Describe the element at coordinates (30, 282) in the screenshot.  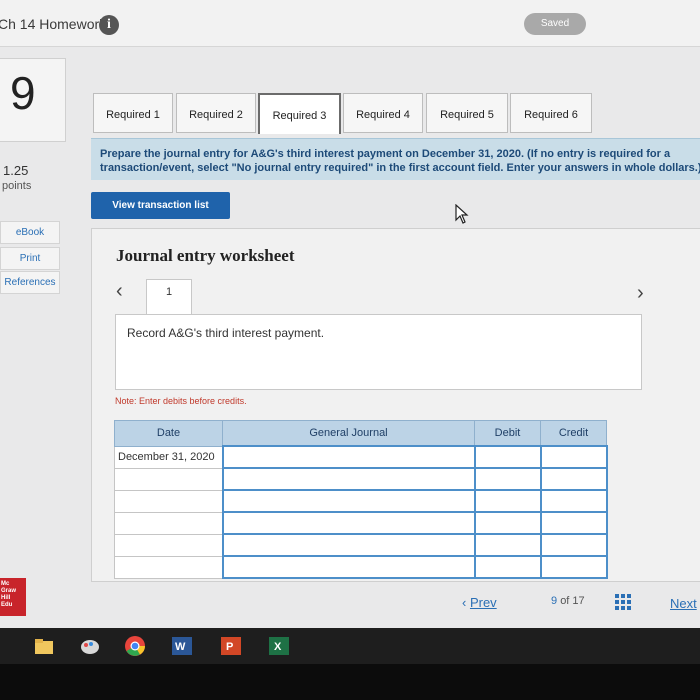
I see `references-link: References` at that location.